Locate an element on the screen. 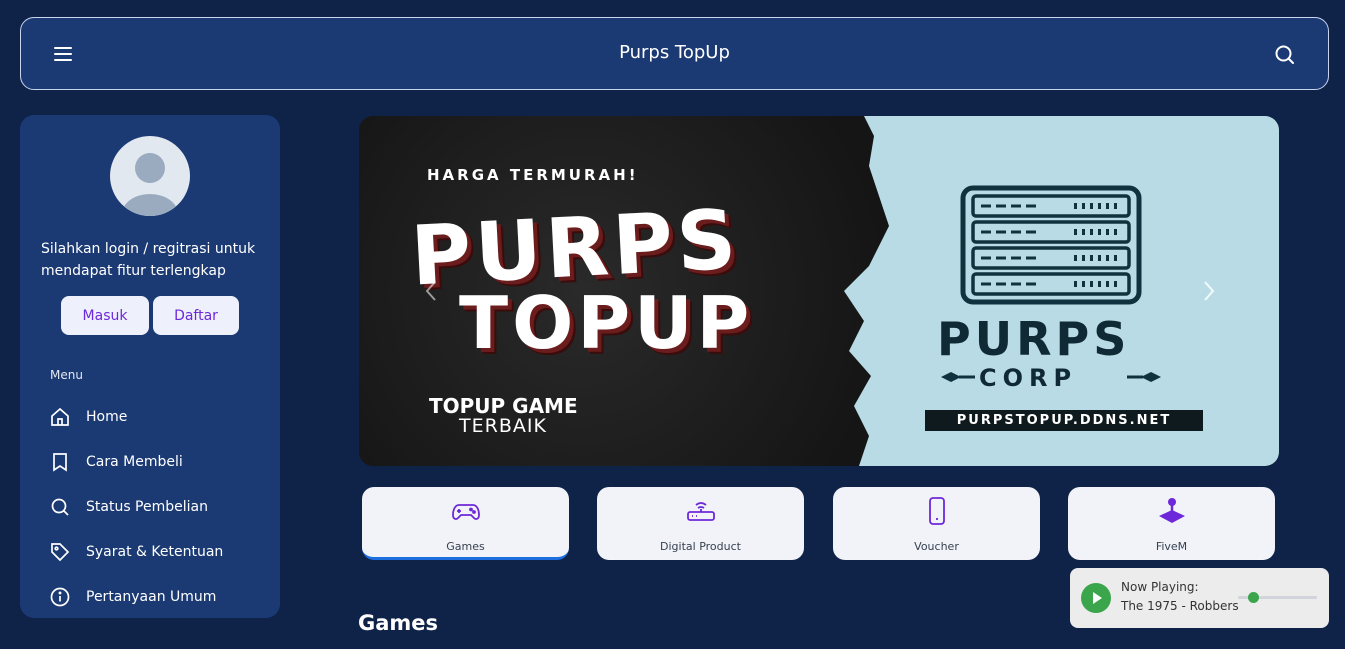 This screenshot has width=1345, height=649. category-label: Games is located at coordinates (465, 546).